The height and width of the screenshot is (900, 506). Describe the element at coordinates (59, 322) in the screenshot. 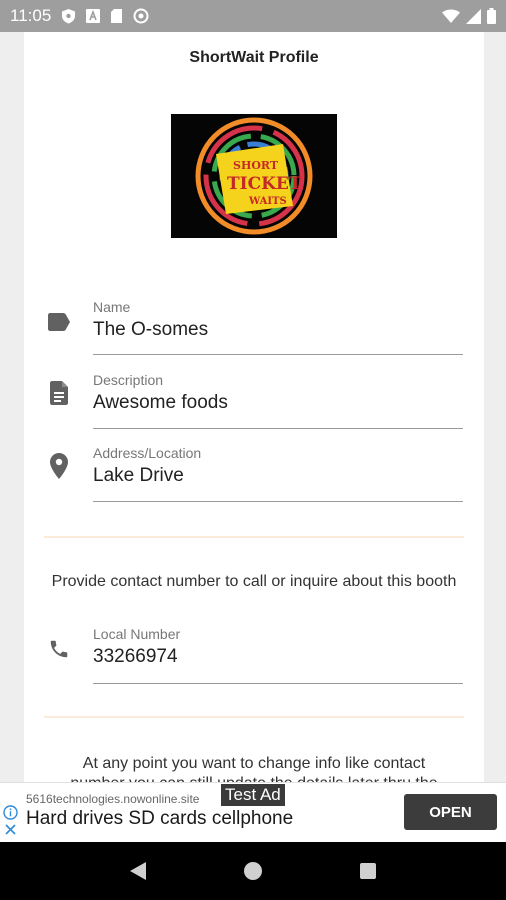

I see `label-tag-icon` at that location.